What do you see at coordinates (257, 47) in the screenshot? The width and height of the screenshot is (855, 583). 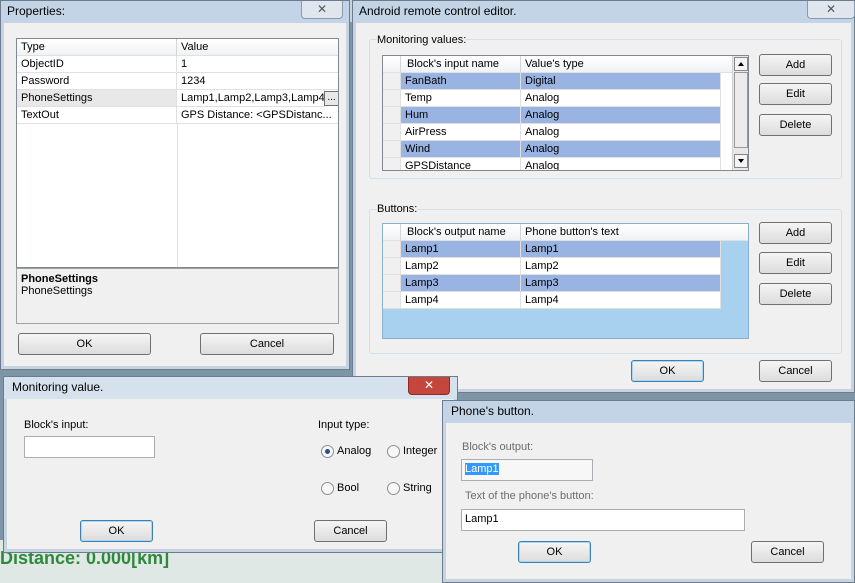 I see `column-header-value: Value` at bounding box center [257, 47].